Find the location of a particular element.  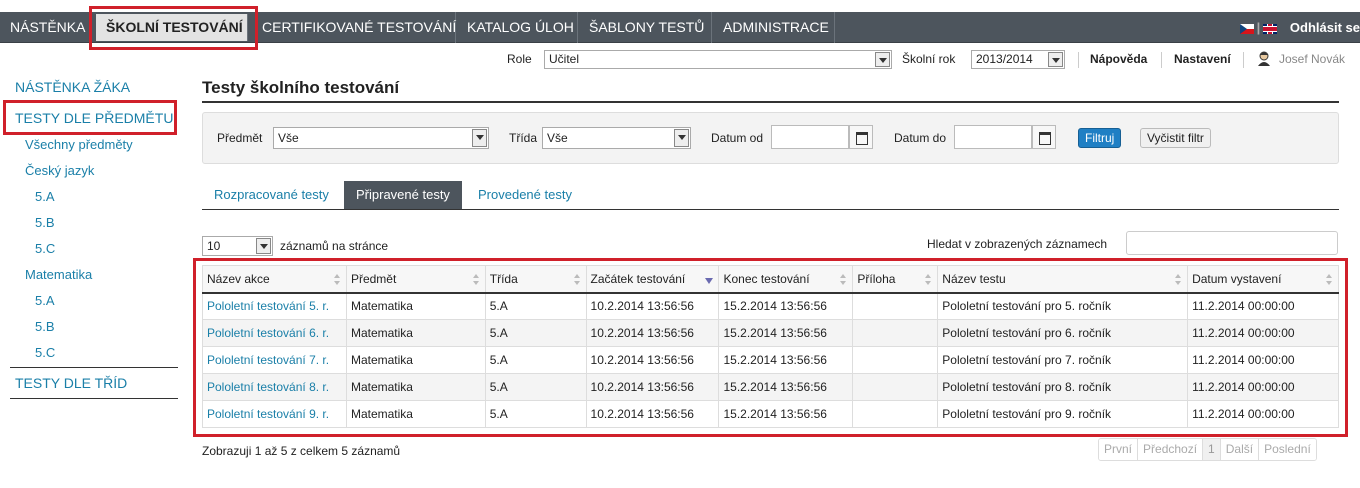

sidebar-item-matematika: Matematika is located at coordinates (58, 274).